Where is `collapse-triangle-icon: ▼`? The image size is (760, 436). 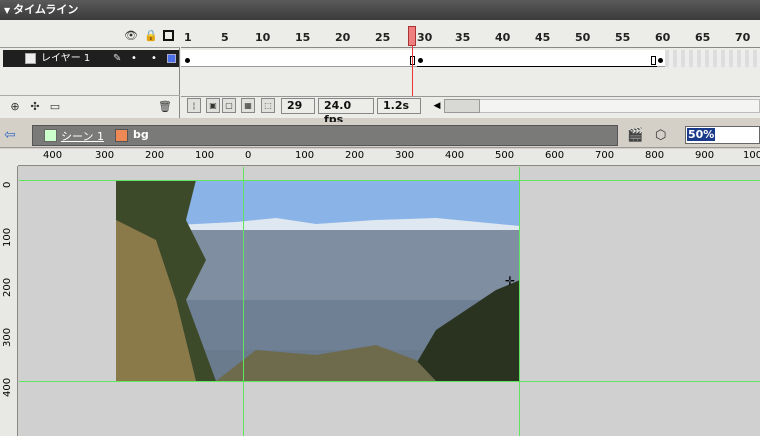
collapse-triangle-icon: ▼ is located at coordinates (7, 10).